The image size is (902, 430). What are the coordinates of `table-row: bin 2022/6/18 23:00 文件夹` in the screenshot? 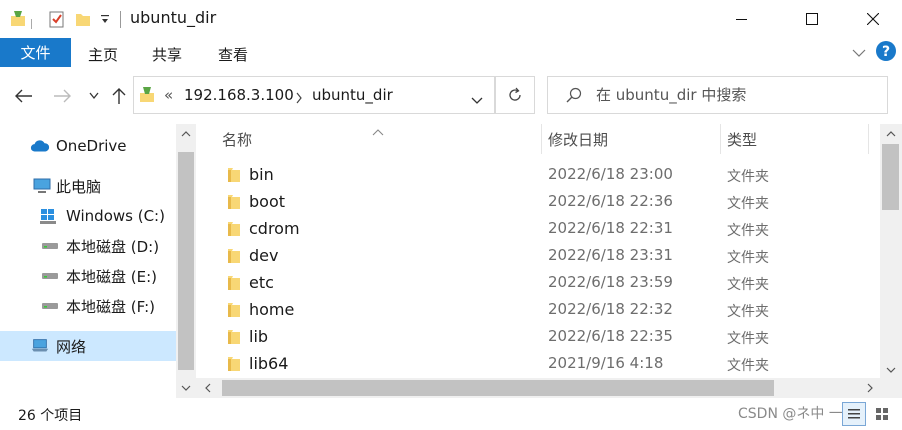 It's located at (538, 175).